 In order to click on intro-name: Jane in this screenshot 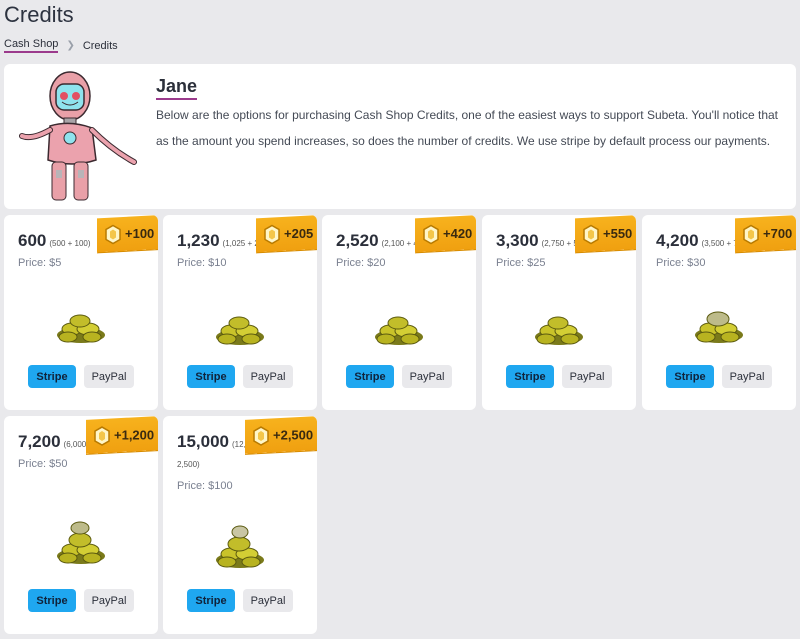, I will do `click(177, 88)`.